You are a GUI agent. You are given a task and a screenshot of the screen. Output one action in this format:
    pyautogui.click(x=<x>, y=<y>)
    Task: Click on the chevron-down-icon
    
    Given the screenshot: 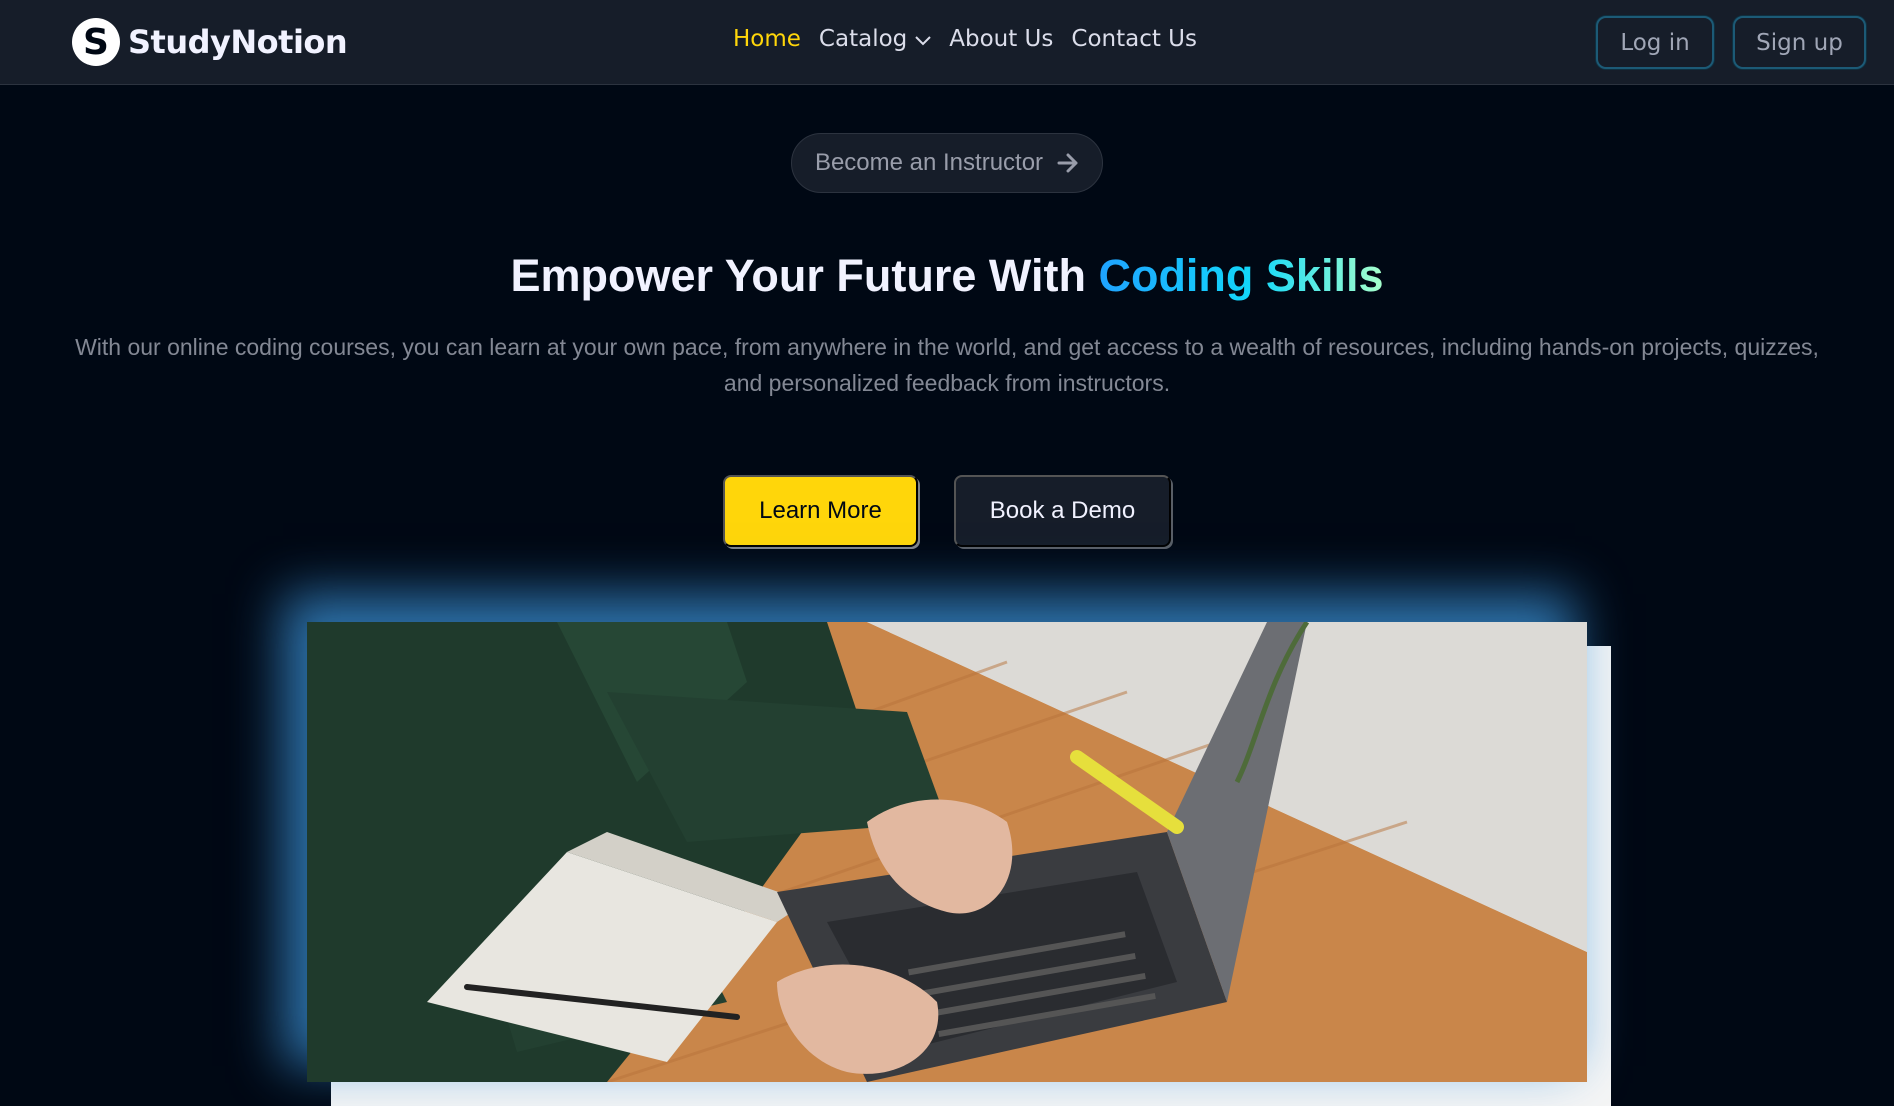 What is the action you would take?
    pyautogui.click(x=923, y=39)
    